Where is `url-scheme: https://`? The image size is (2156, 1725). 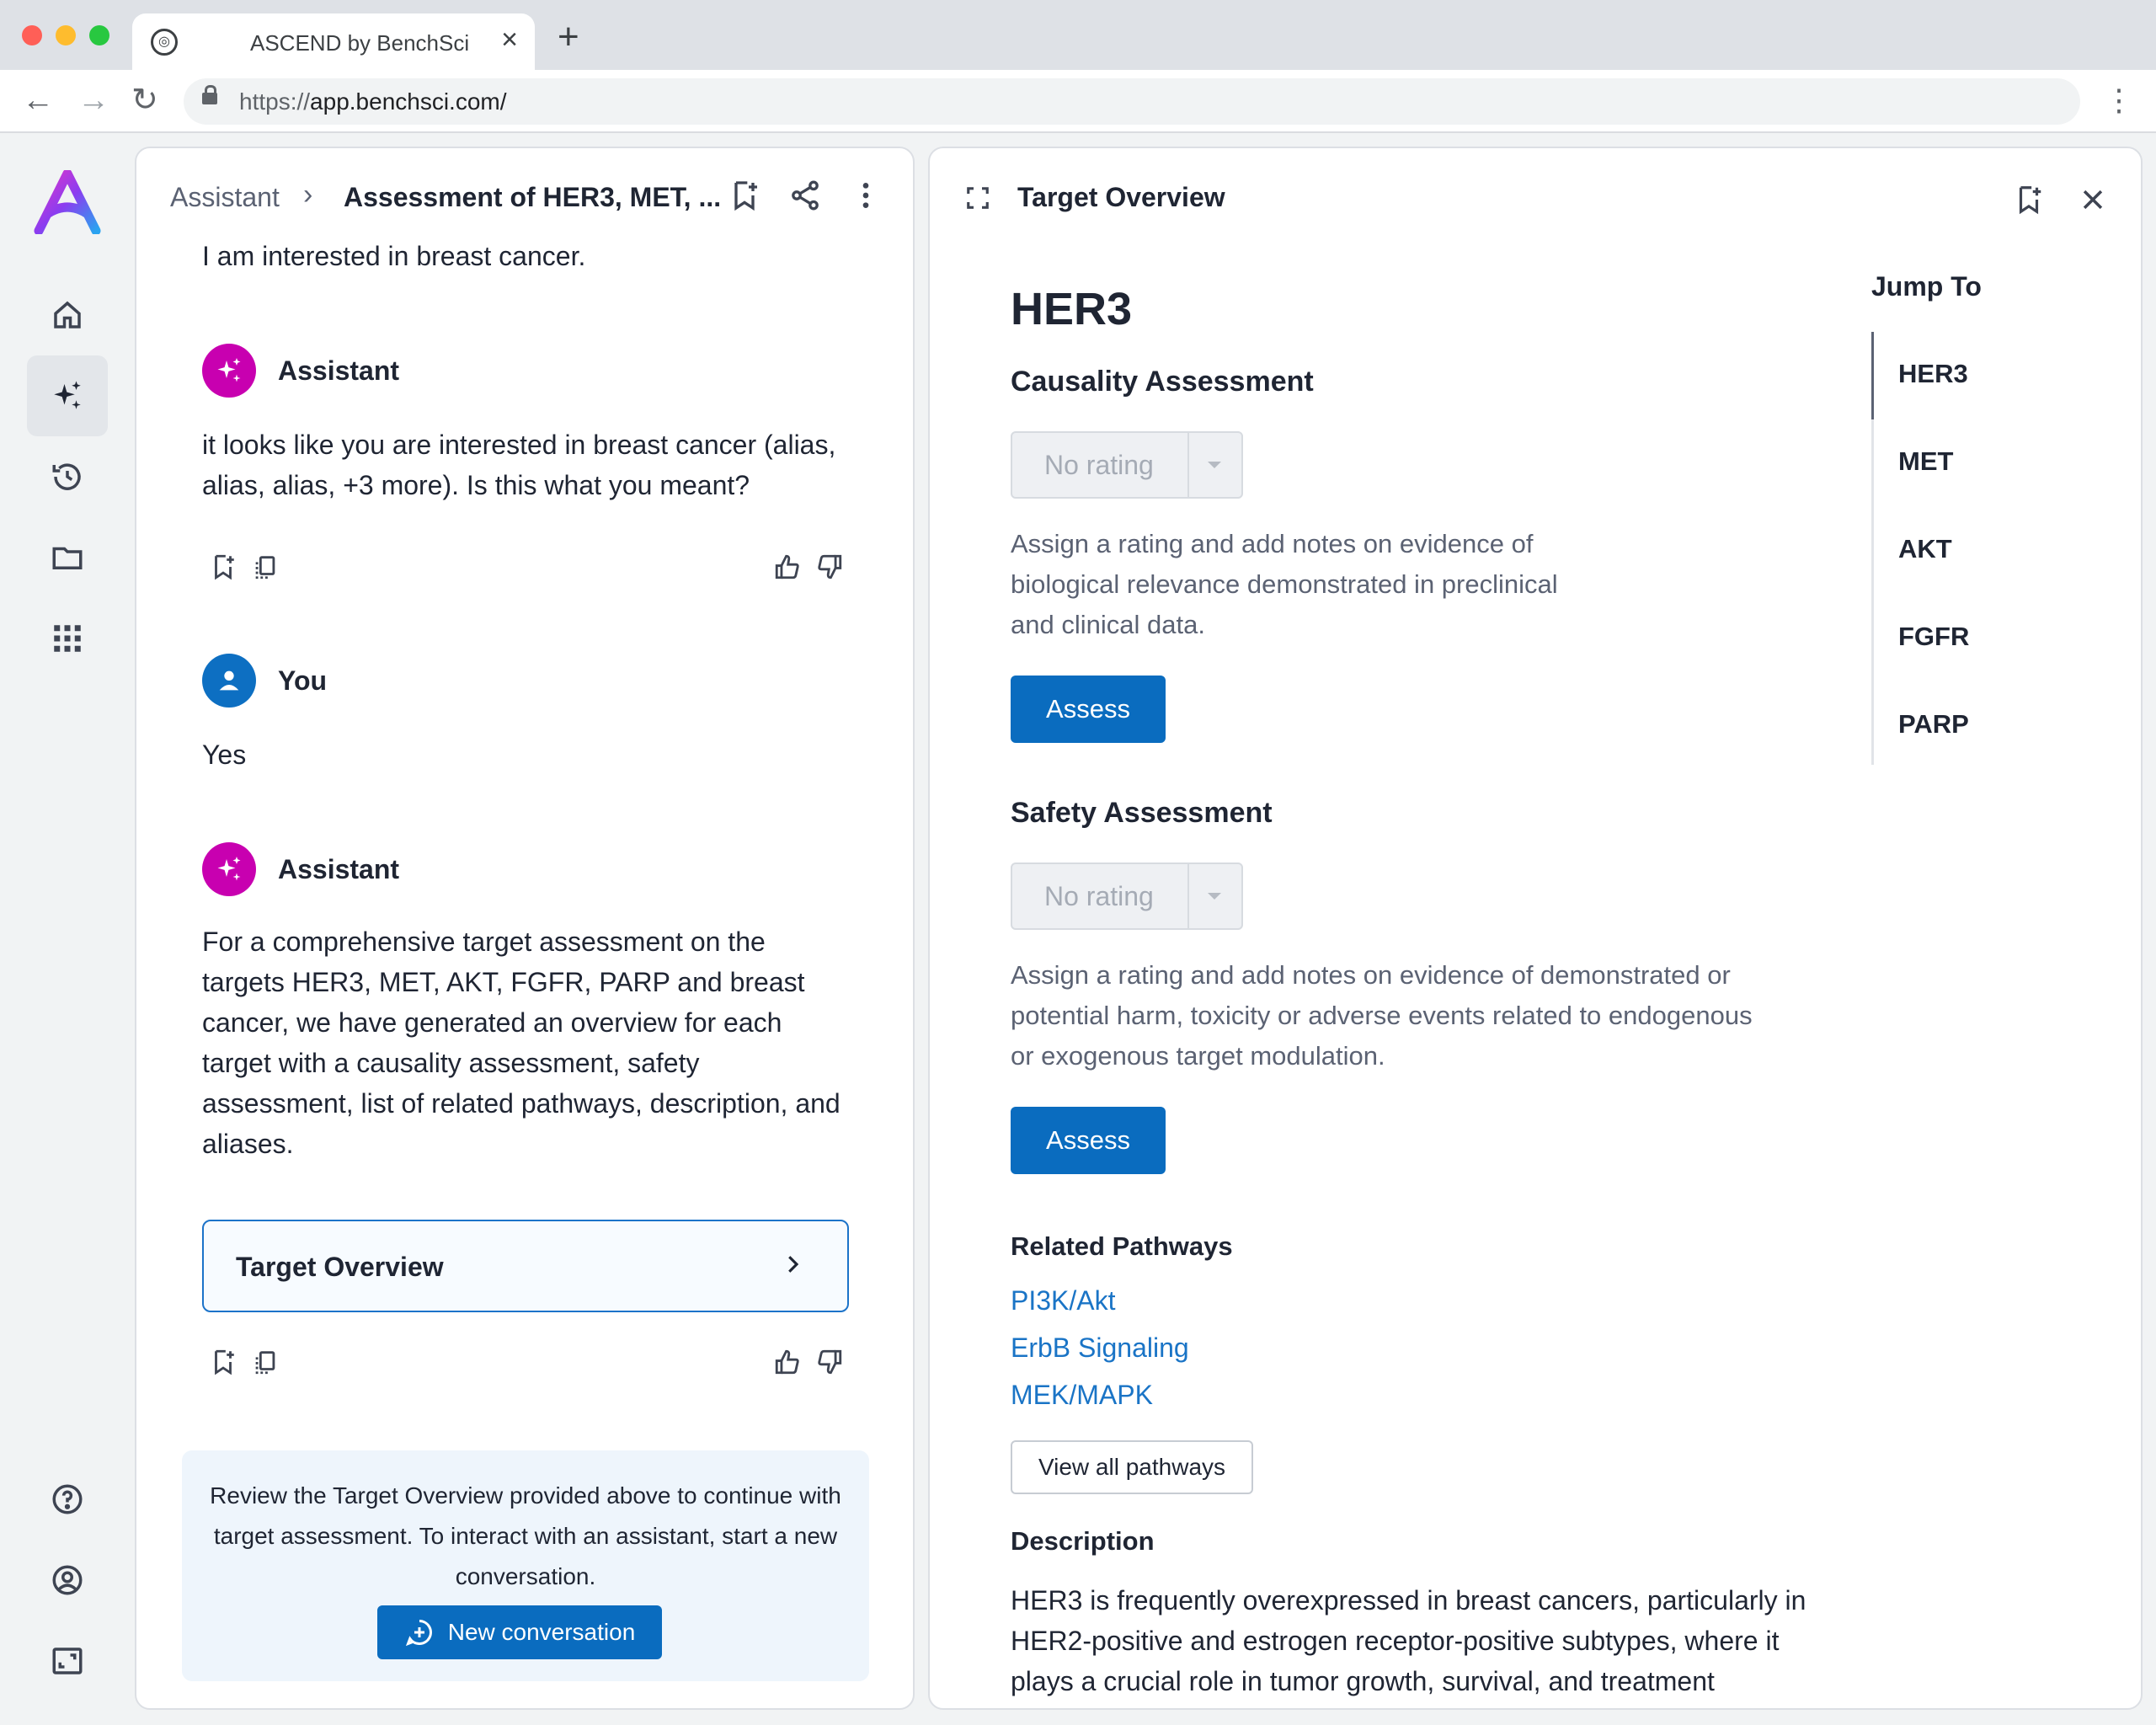 url-scheme: https:// is located at coordinates (275, 101).